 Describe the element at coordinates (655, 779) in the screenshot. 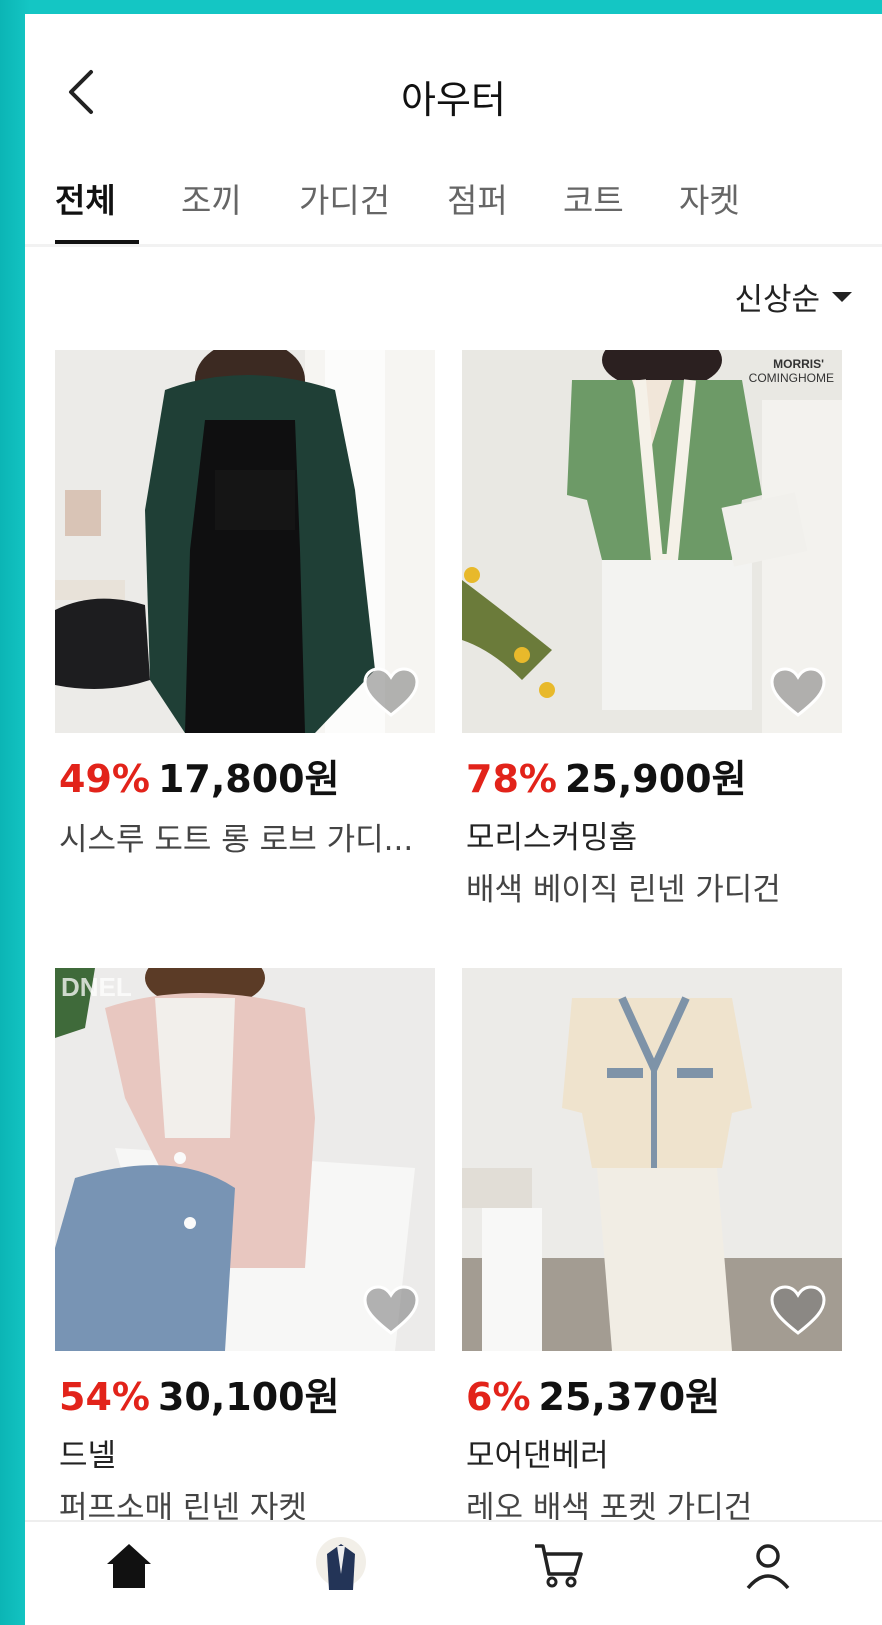

I see `price: 25,900원` at that location.